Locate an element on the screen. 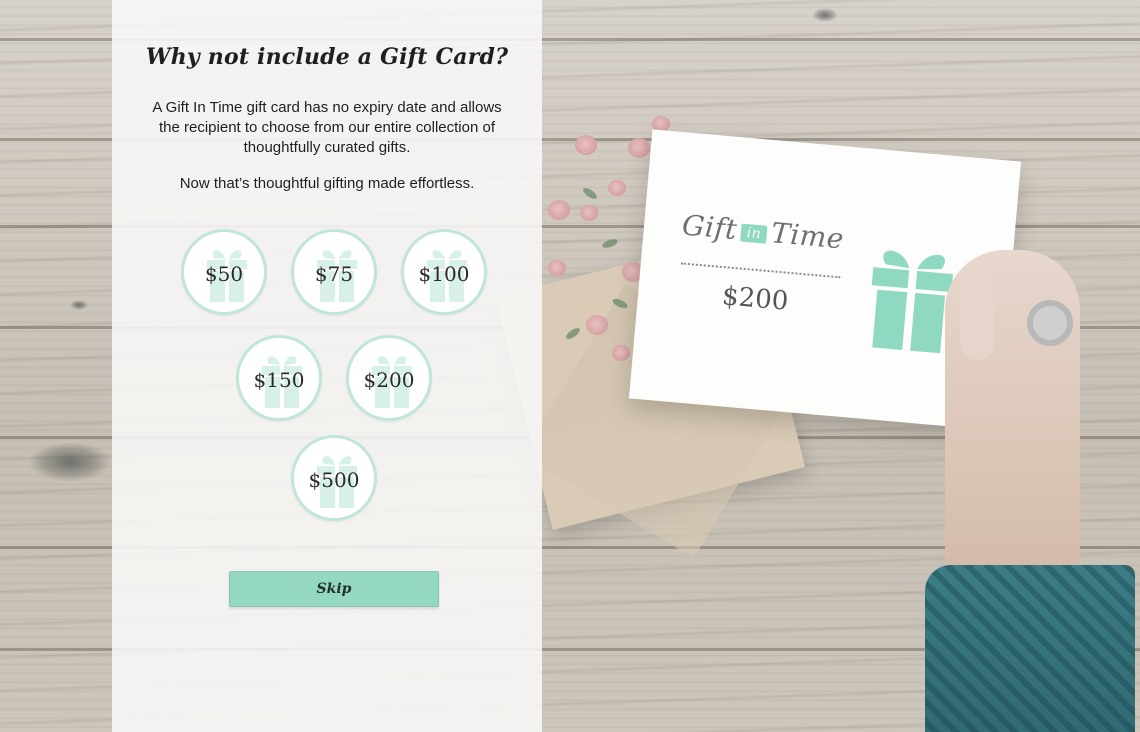 The height and width of the screenshot is (732, 1140). thumb-image is located at coordinates (977, 315).